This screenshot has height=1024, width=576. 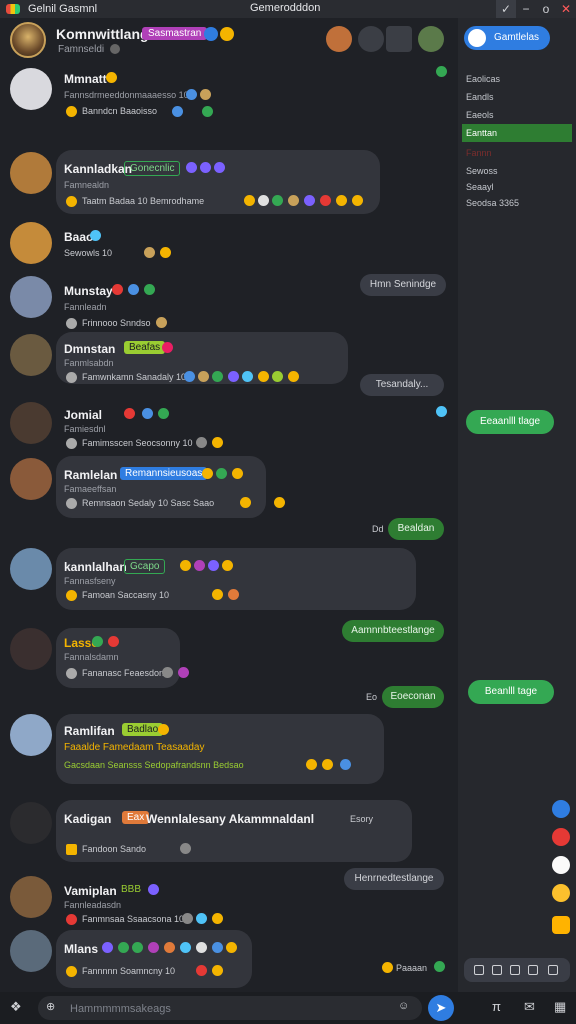 I want to click on maximize-button: o, so click(x=546, y=9).